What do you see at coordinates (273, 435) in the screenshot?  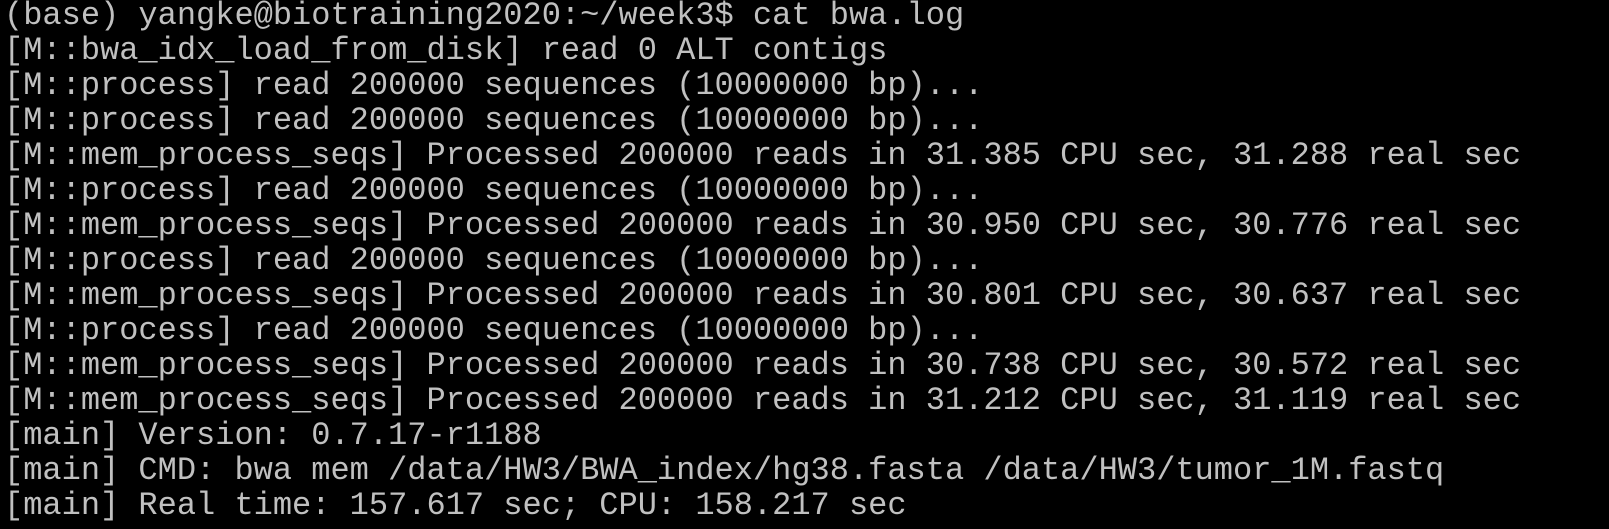 I see `terminal-line: [main] Version: 0.7.17-r1188` at bounding box center [273, 435].